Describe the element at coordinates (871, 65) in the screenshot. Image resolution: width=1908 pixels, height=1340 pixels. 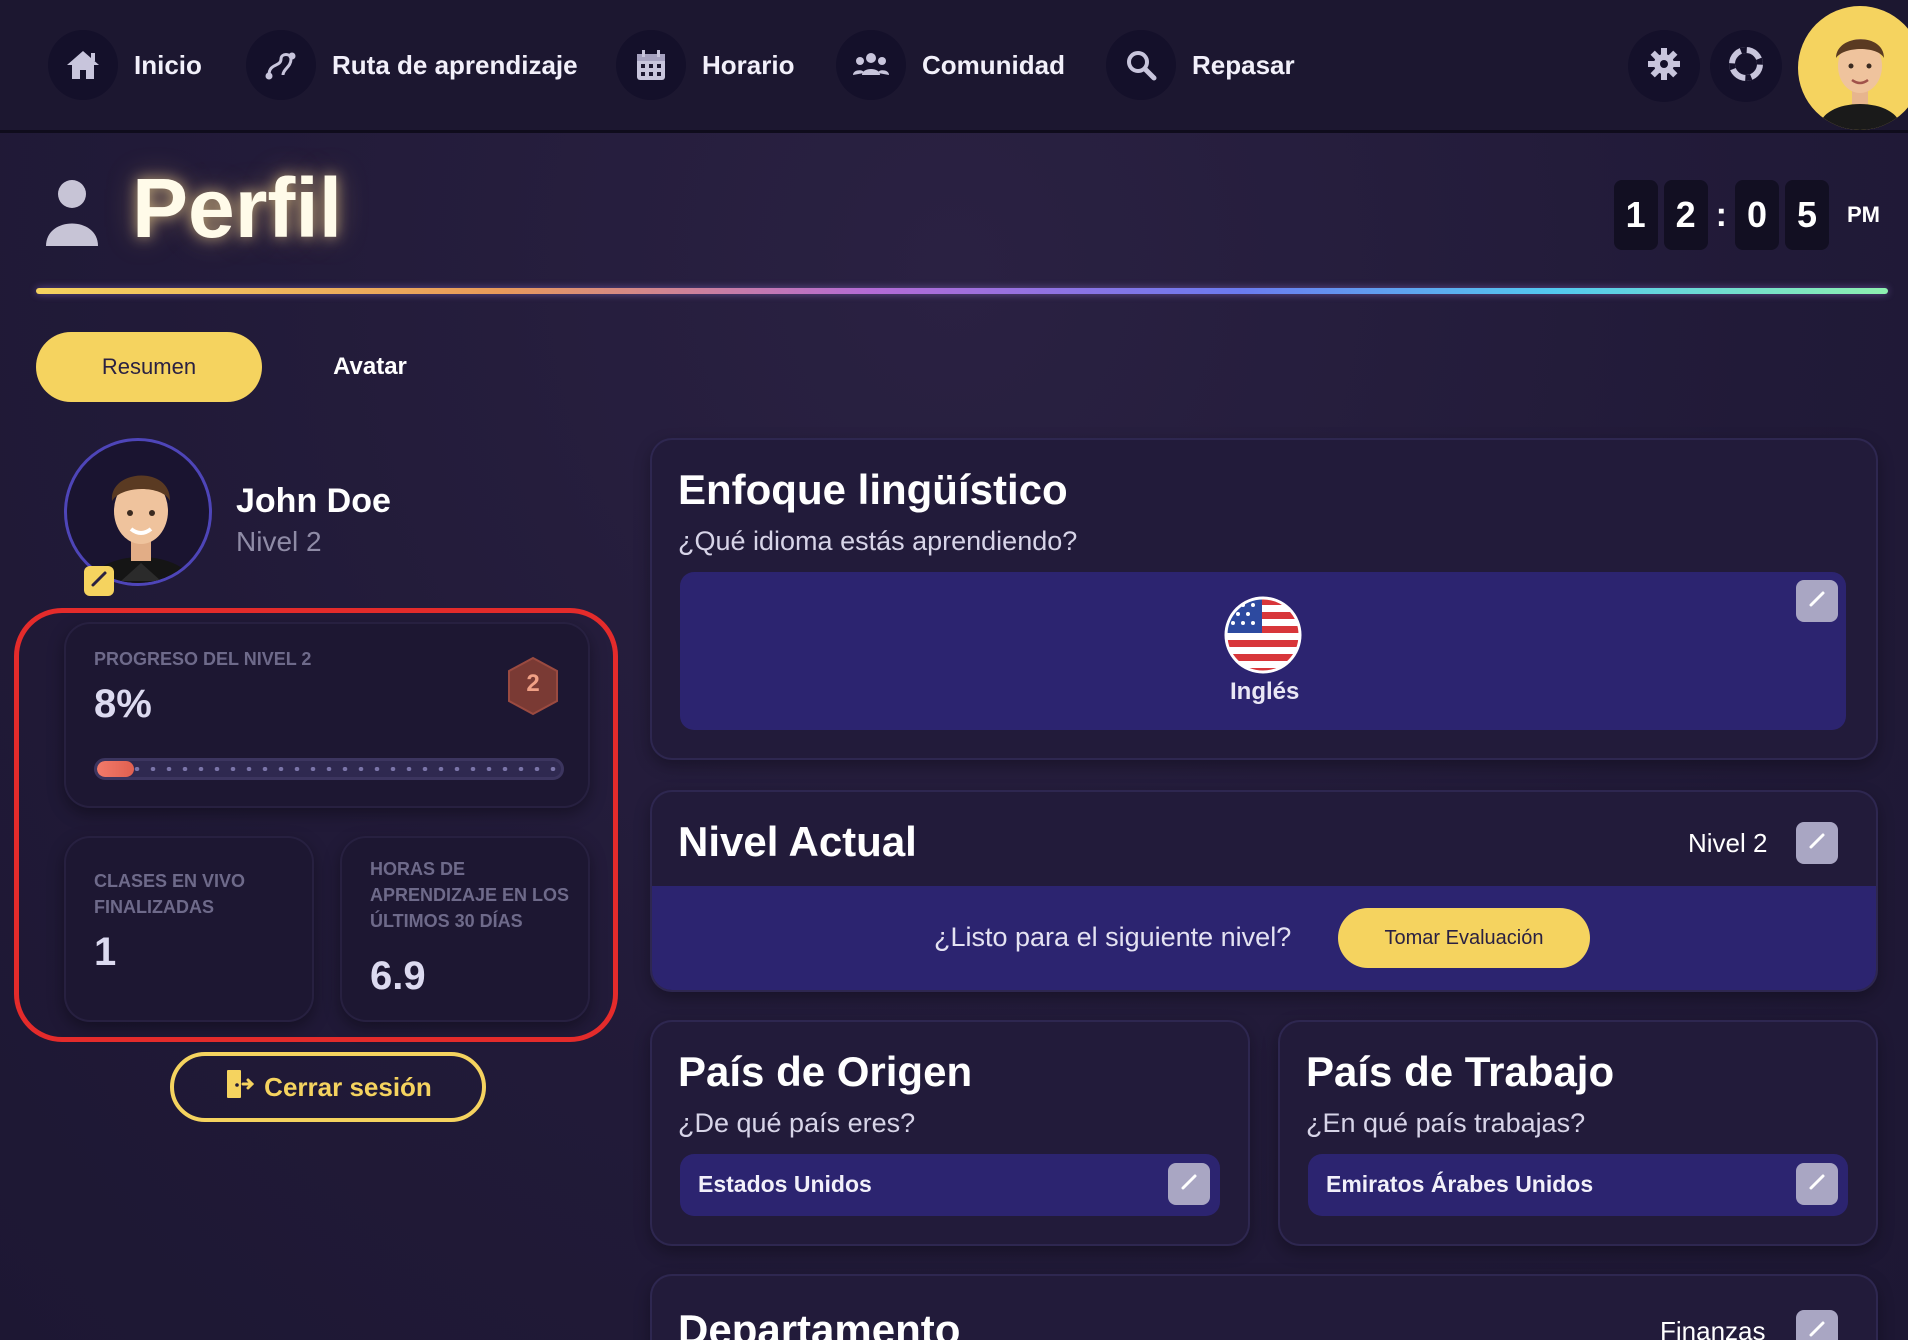
I see `community-icon` at that location.